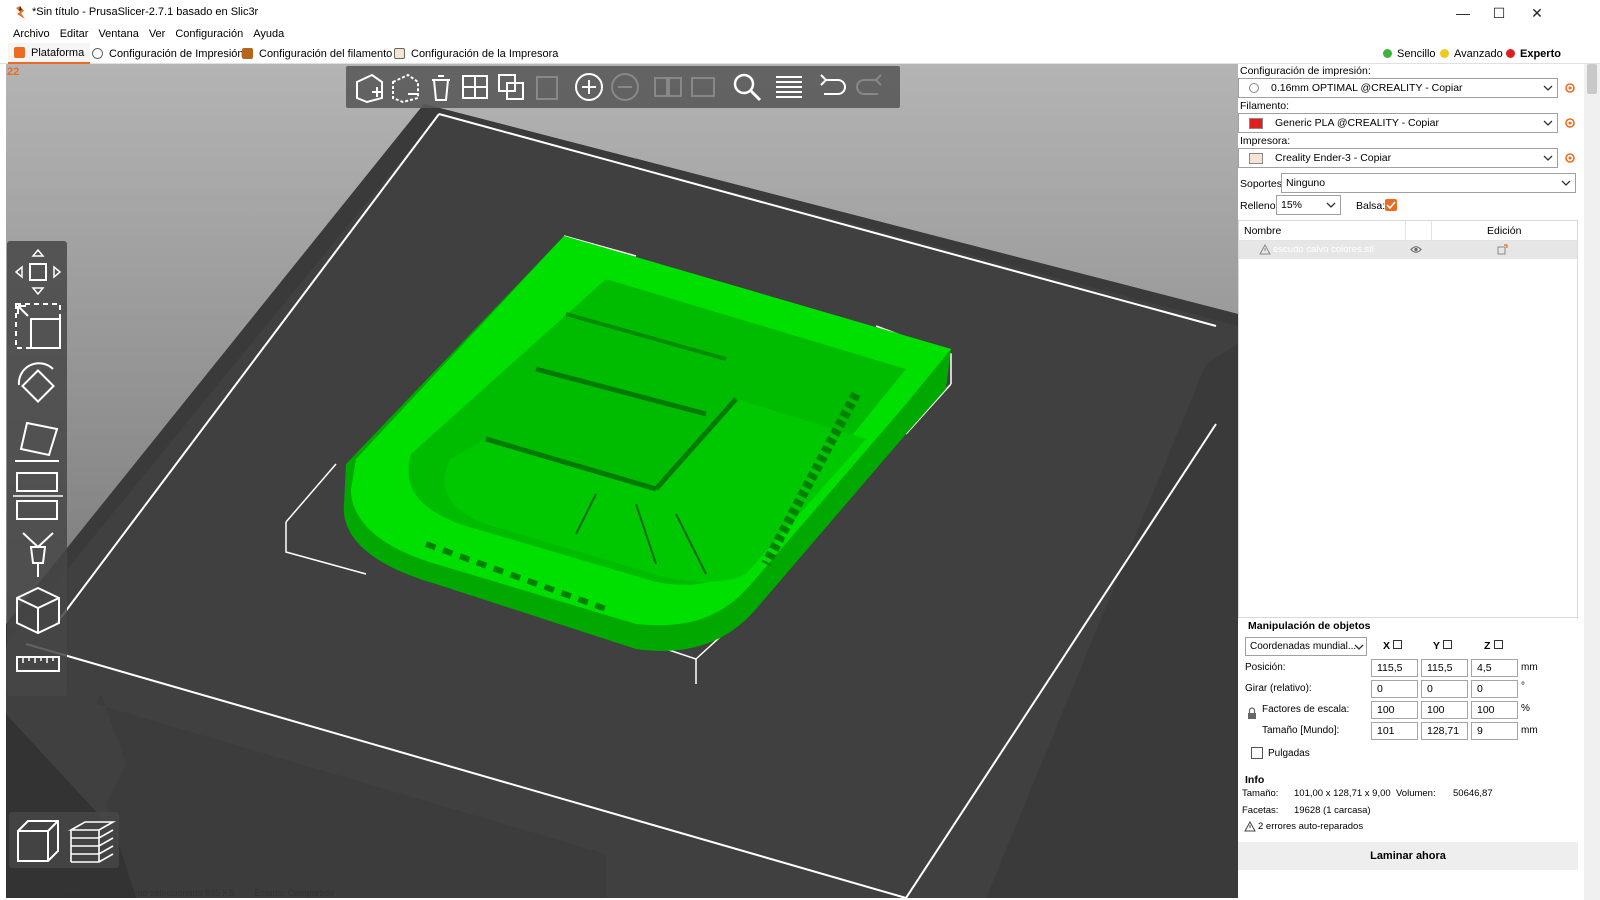 This screenshot has width=1600, height=900. Describe the element at coordinates (1397, 644) in the screenshot. I see `axis-x-icon` at that location.